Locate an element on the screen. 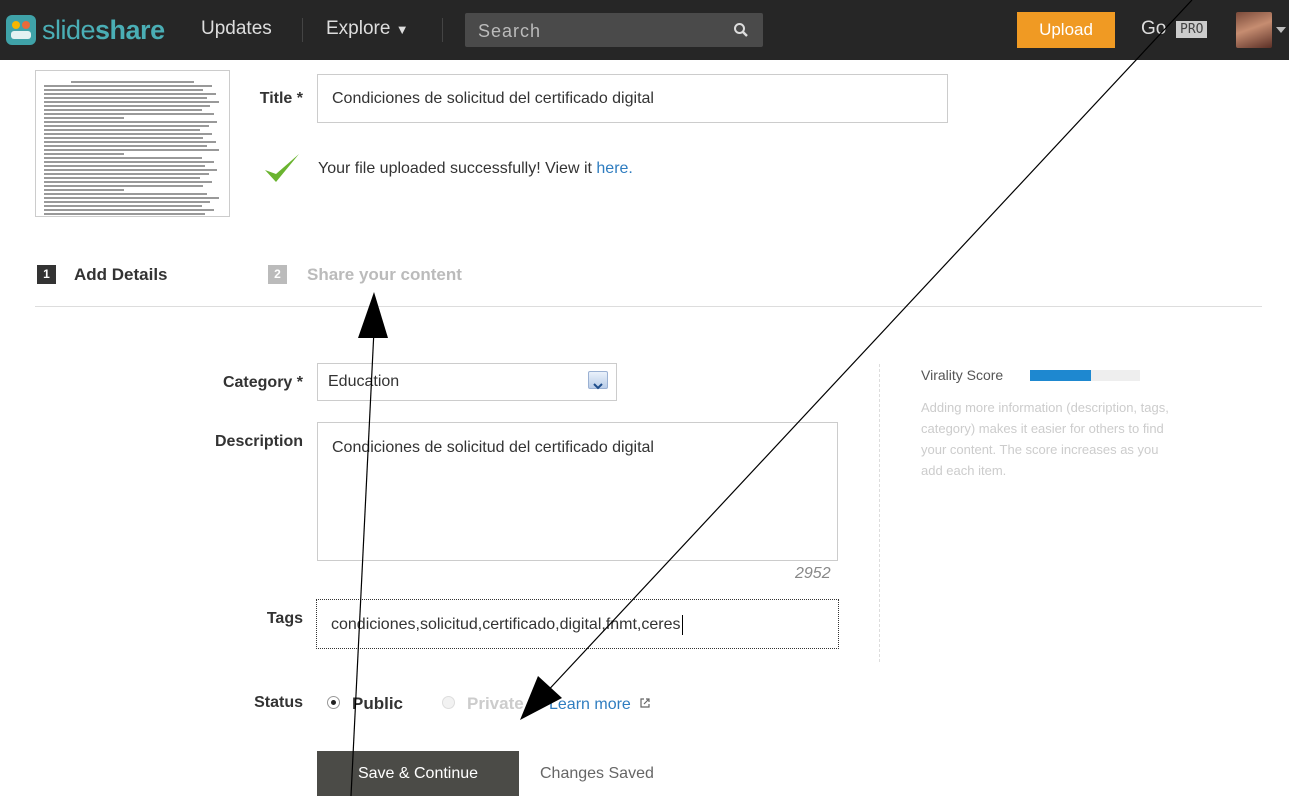 This screenshot has height=796, width=1289. logo-text: slideshare is located at coordinates (103, 29).